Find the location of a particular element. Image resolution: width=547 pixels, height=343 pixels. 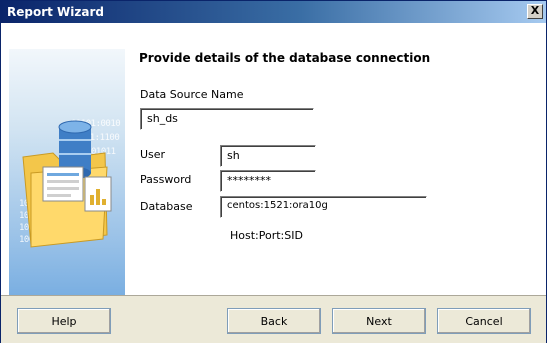

database-folder-illustration is located at coordinates (67, 184).